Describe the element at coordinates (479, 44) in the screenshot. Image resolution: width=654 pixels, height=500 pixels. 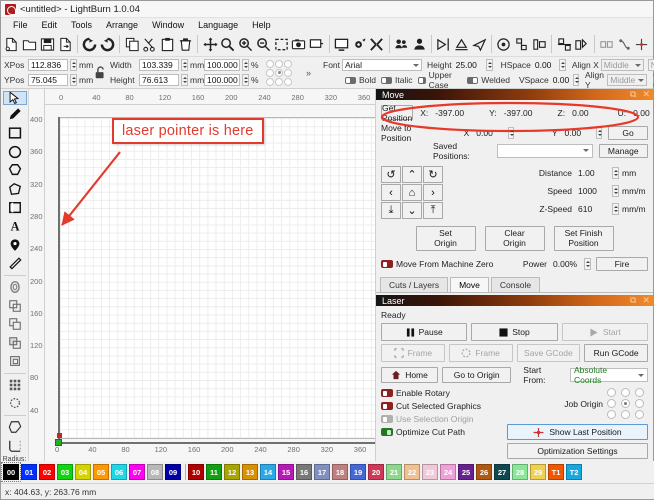
I see `mirror-icon` at that location.